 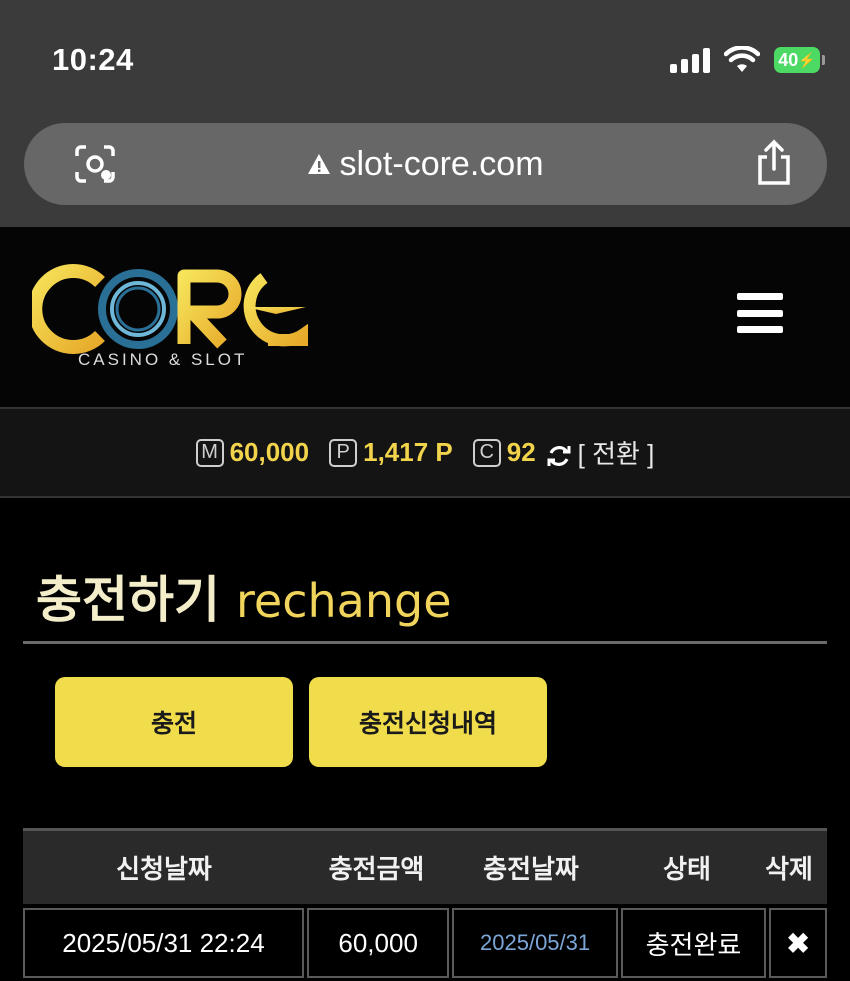 I want to click on coin-balance: C 92, so click(x=504, y=452).